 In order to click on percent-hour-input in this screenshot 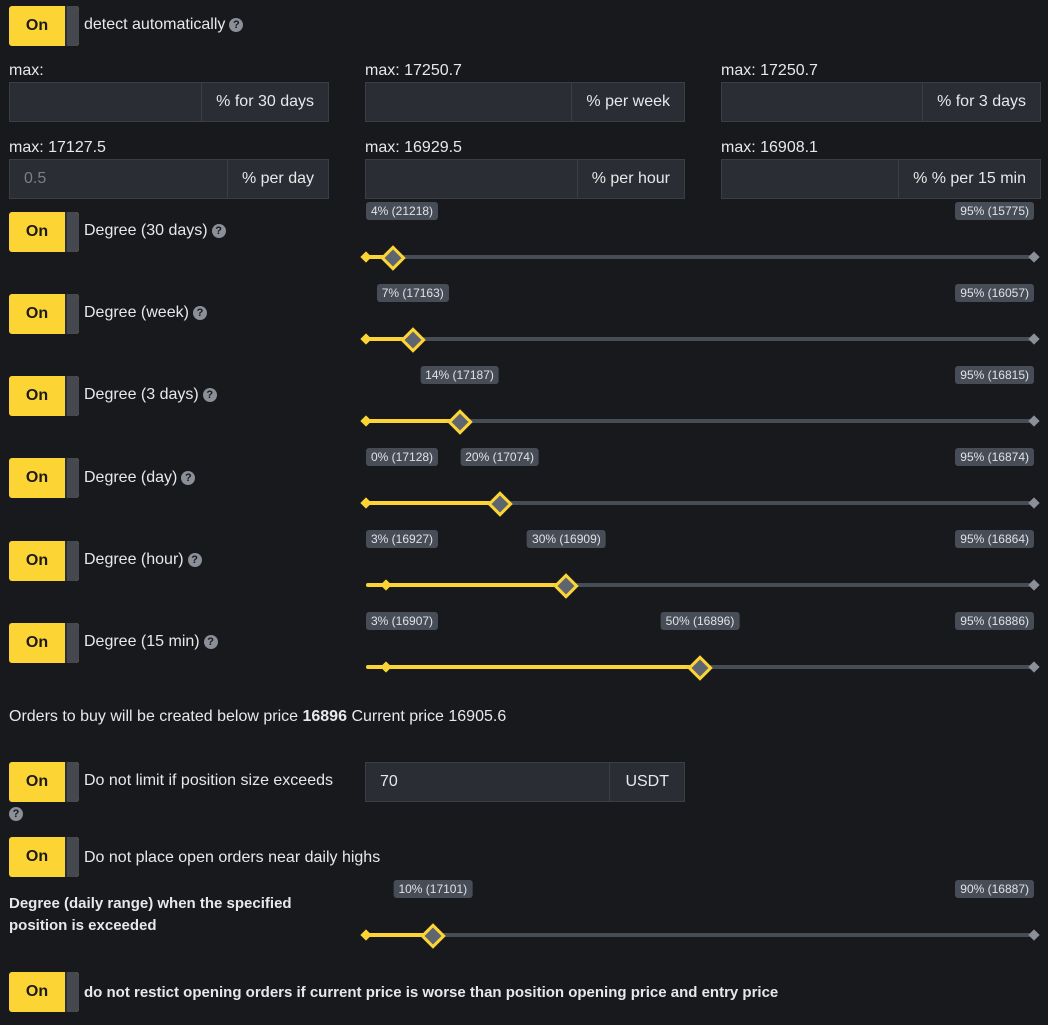, I will do `click(471, 179)`.